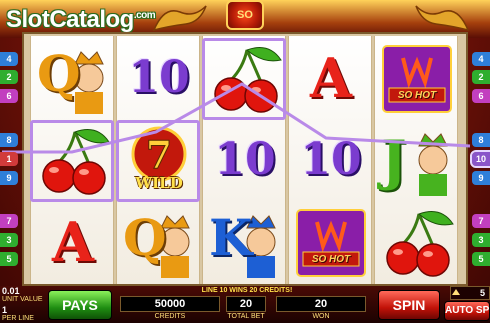  What do you see at coordinates (481, 59) in the screenshot?
I see `line-tab-right-4: 4` at bounding box center [481, 59].